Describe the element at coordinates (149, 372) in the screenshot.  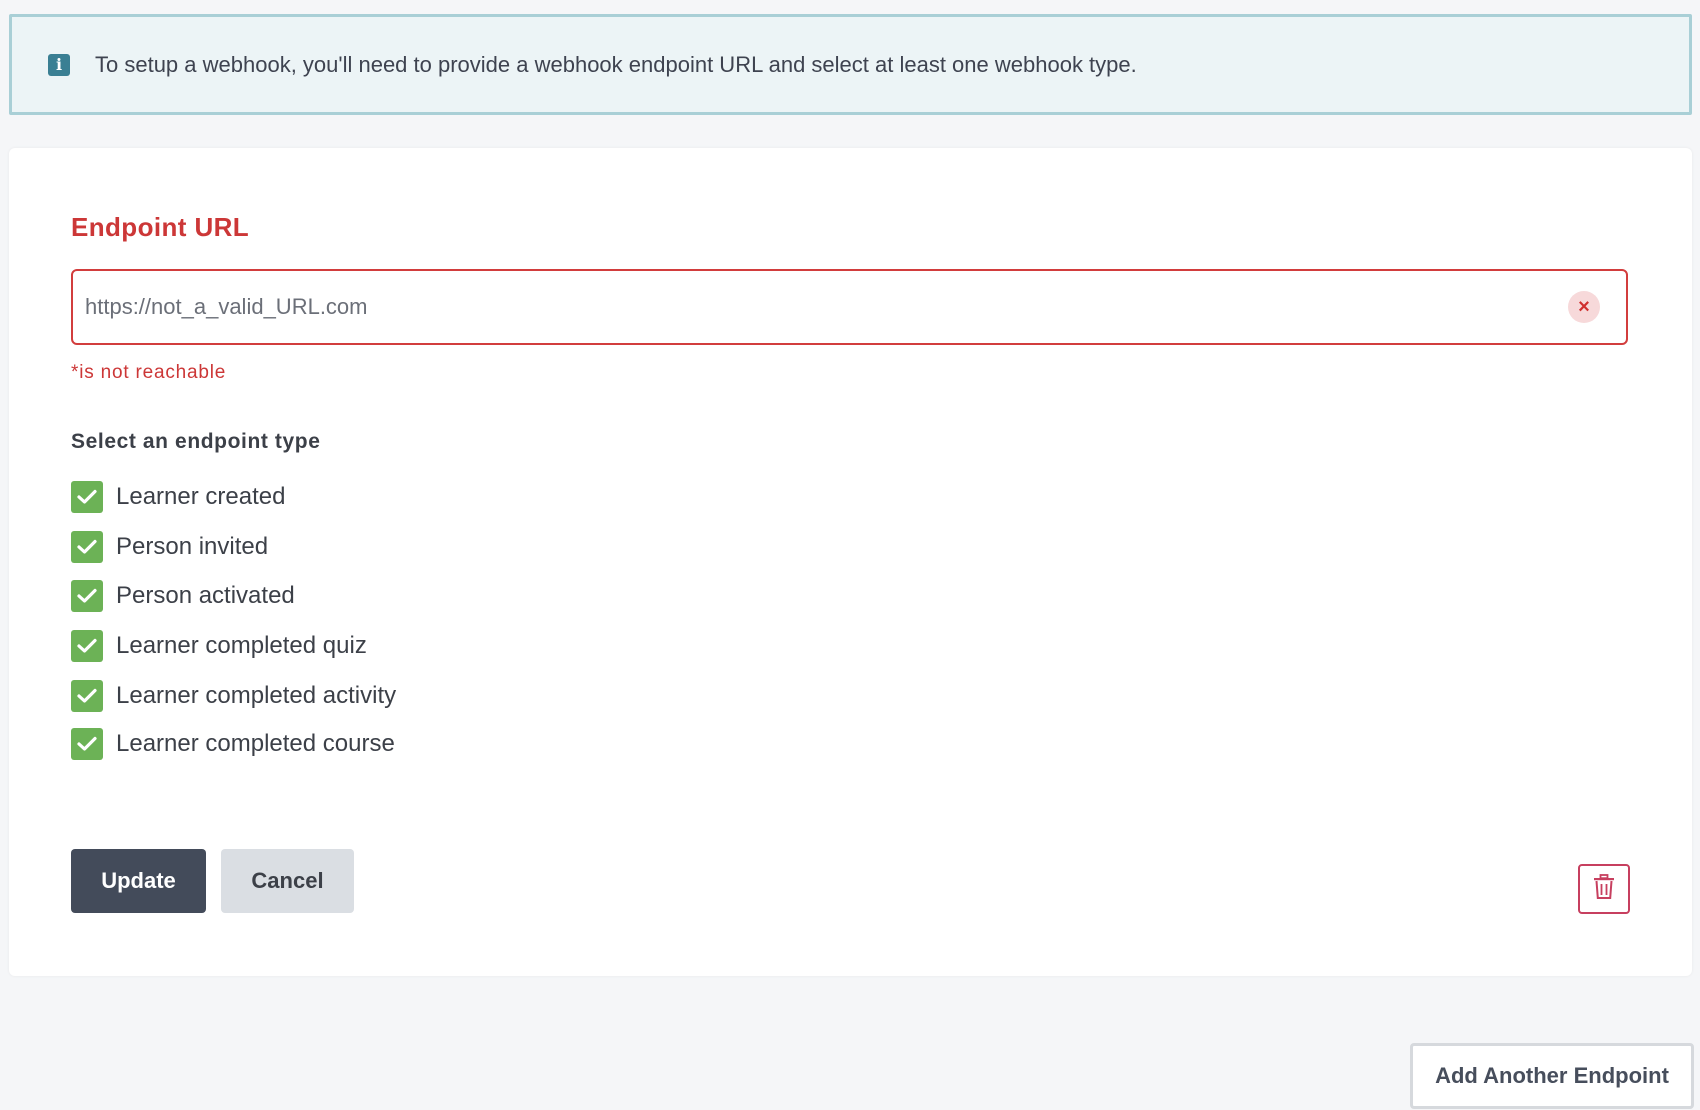
I see `endpoint-url-error: *is not reachable` at that location.